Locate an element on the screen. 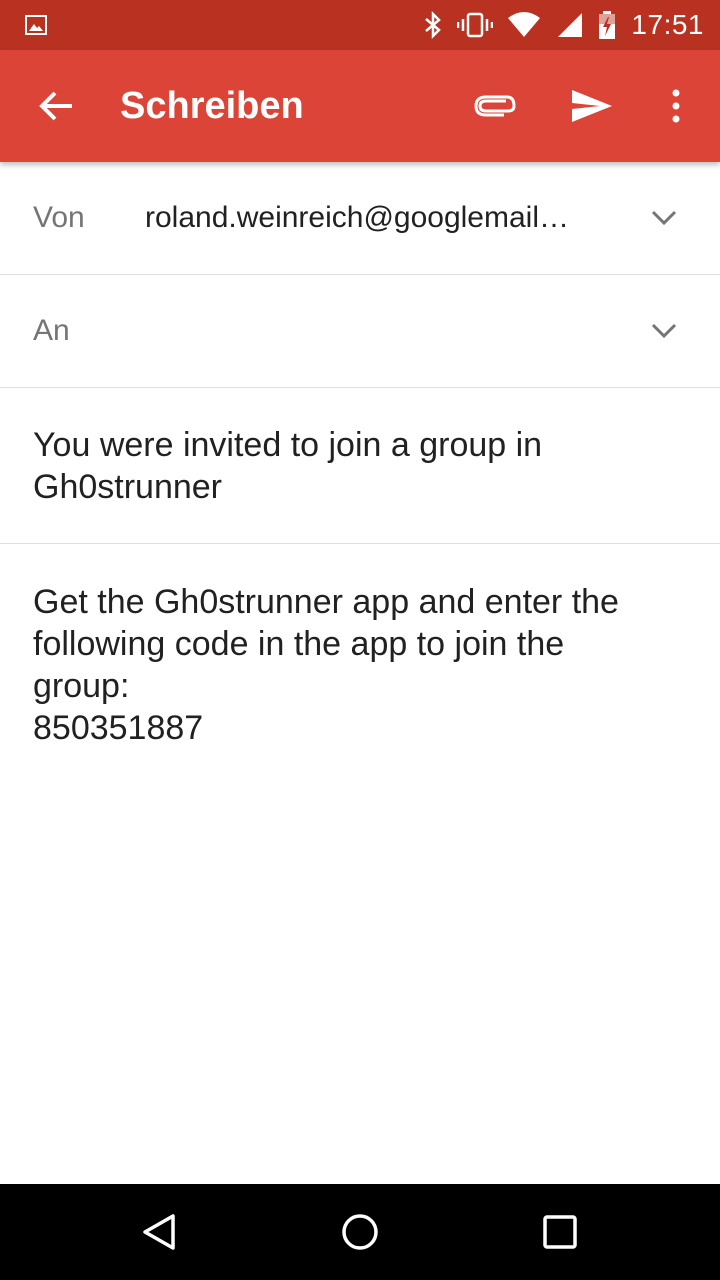  battery-charging-icon is located at coordinates (607, 25).